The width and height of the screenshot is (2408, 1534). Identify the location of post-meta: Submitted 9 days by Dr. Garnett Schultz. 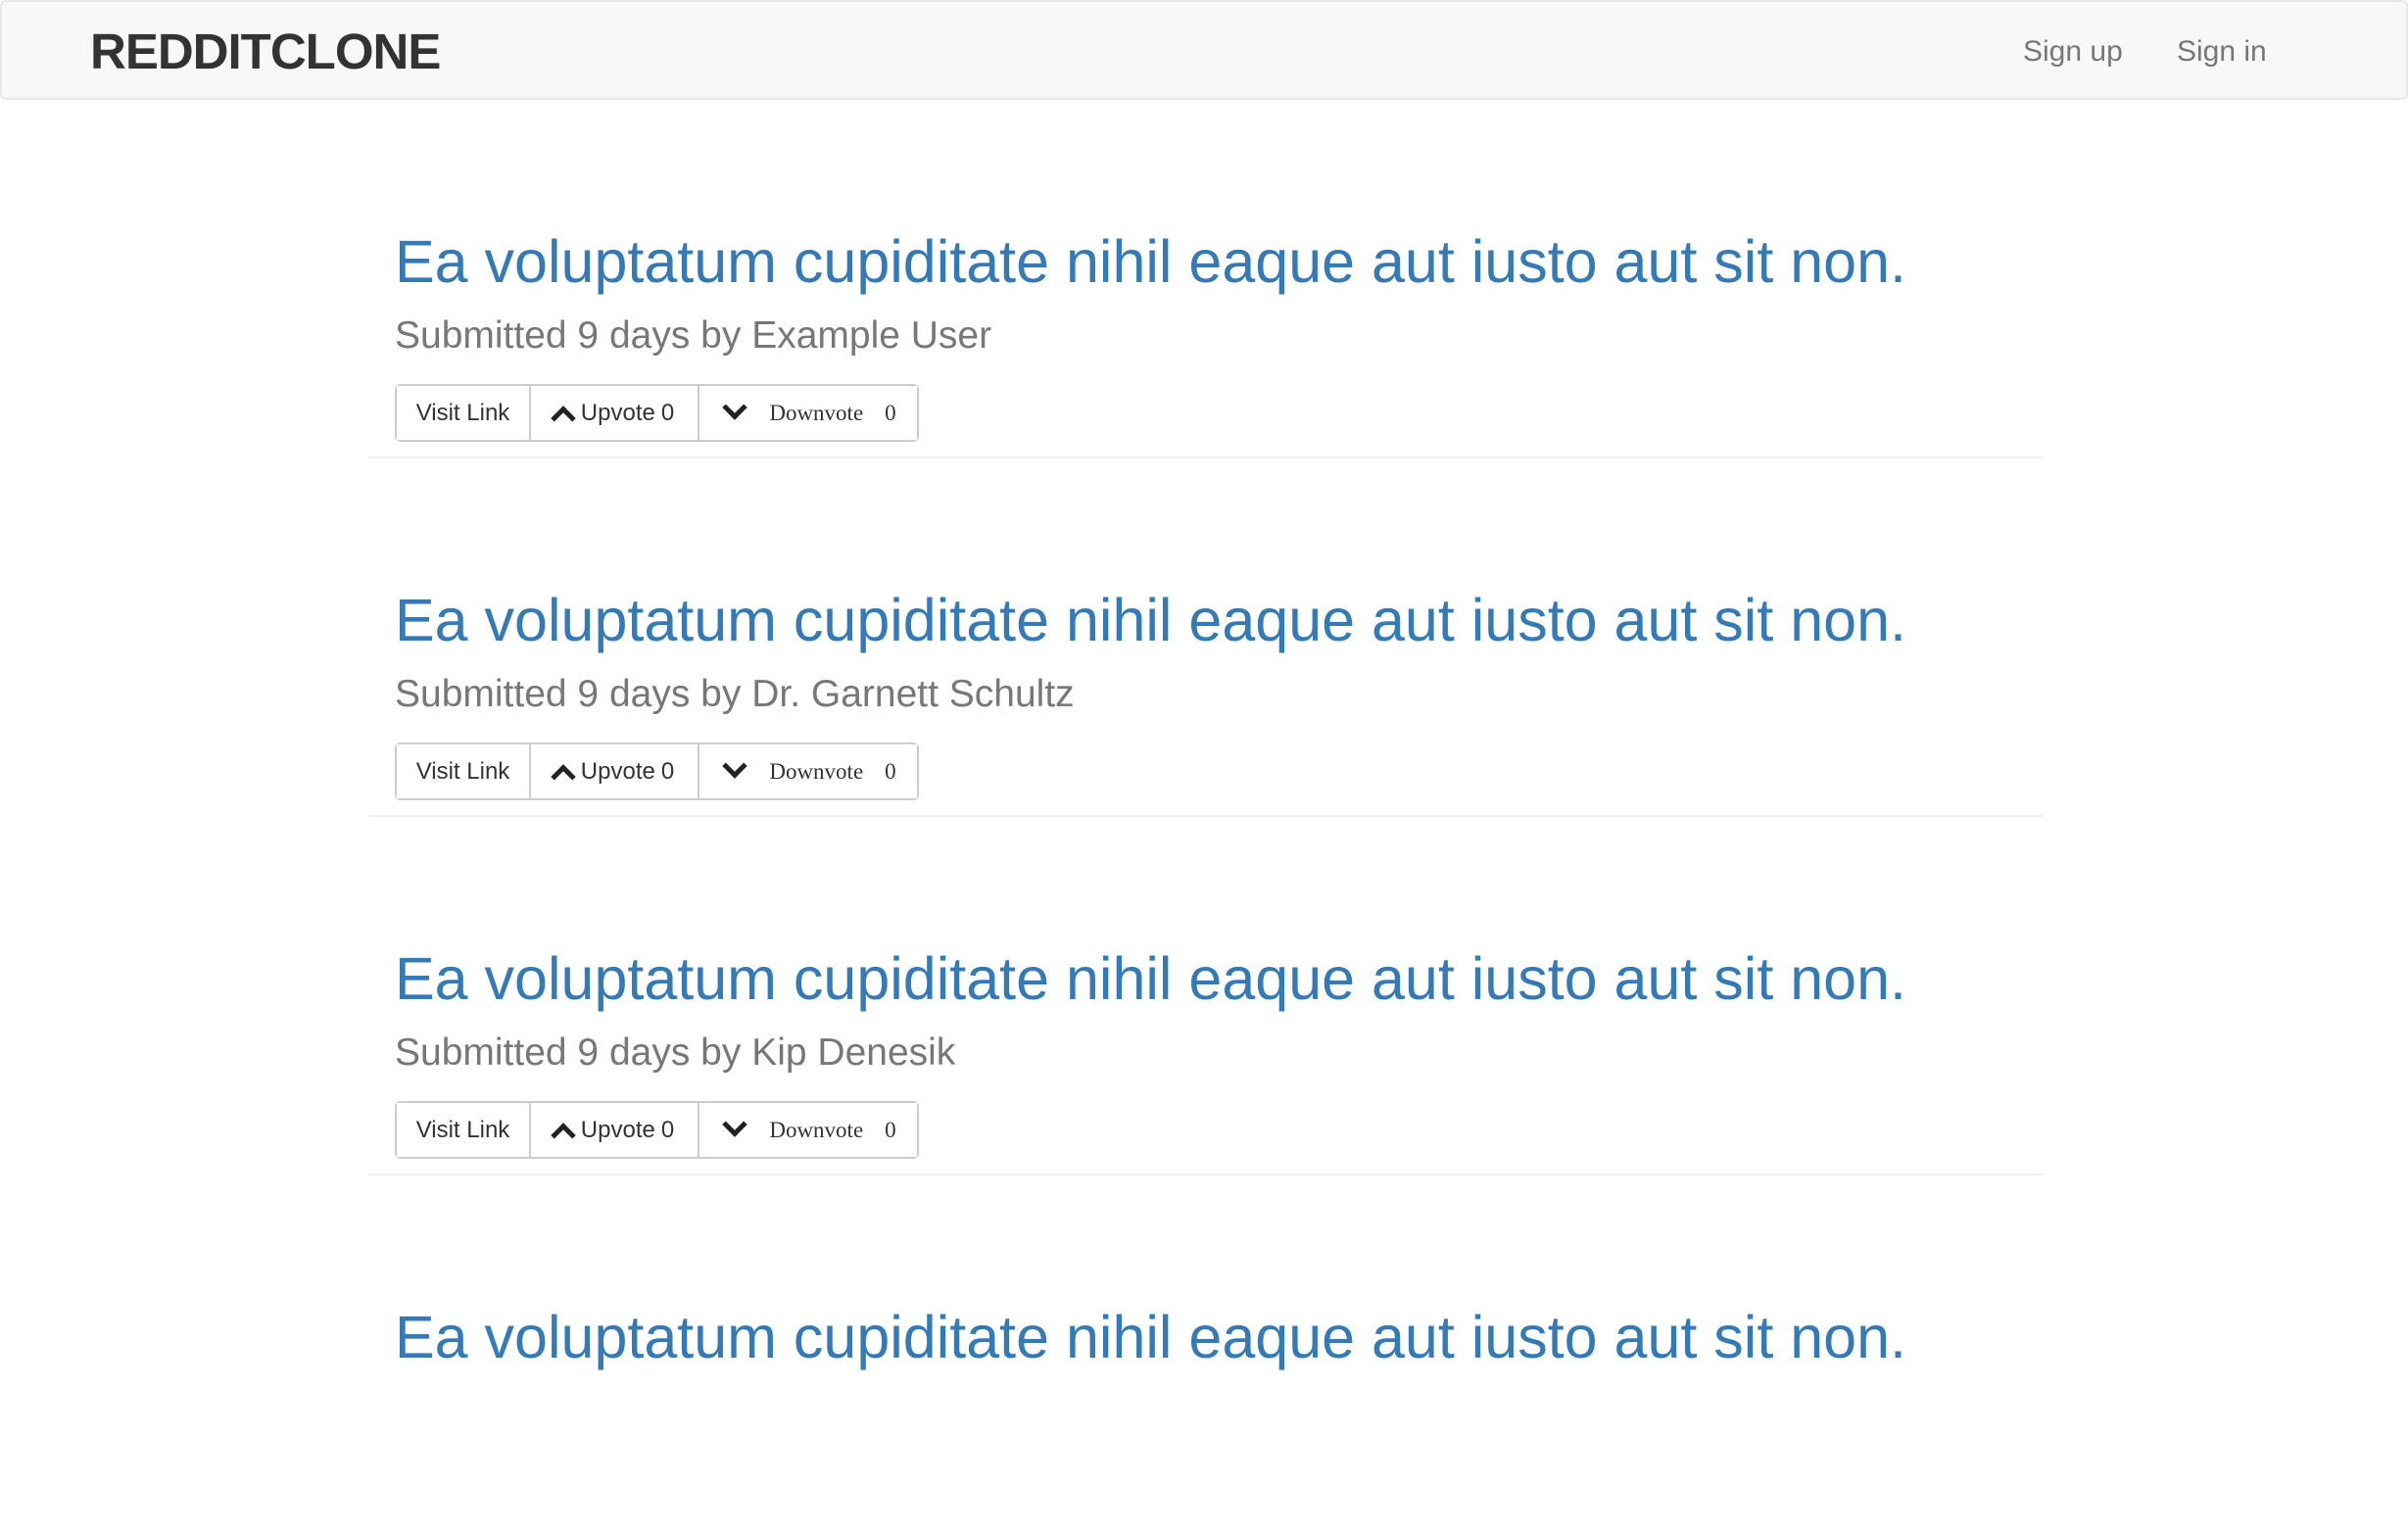
(735, 694).